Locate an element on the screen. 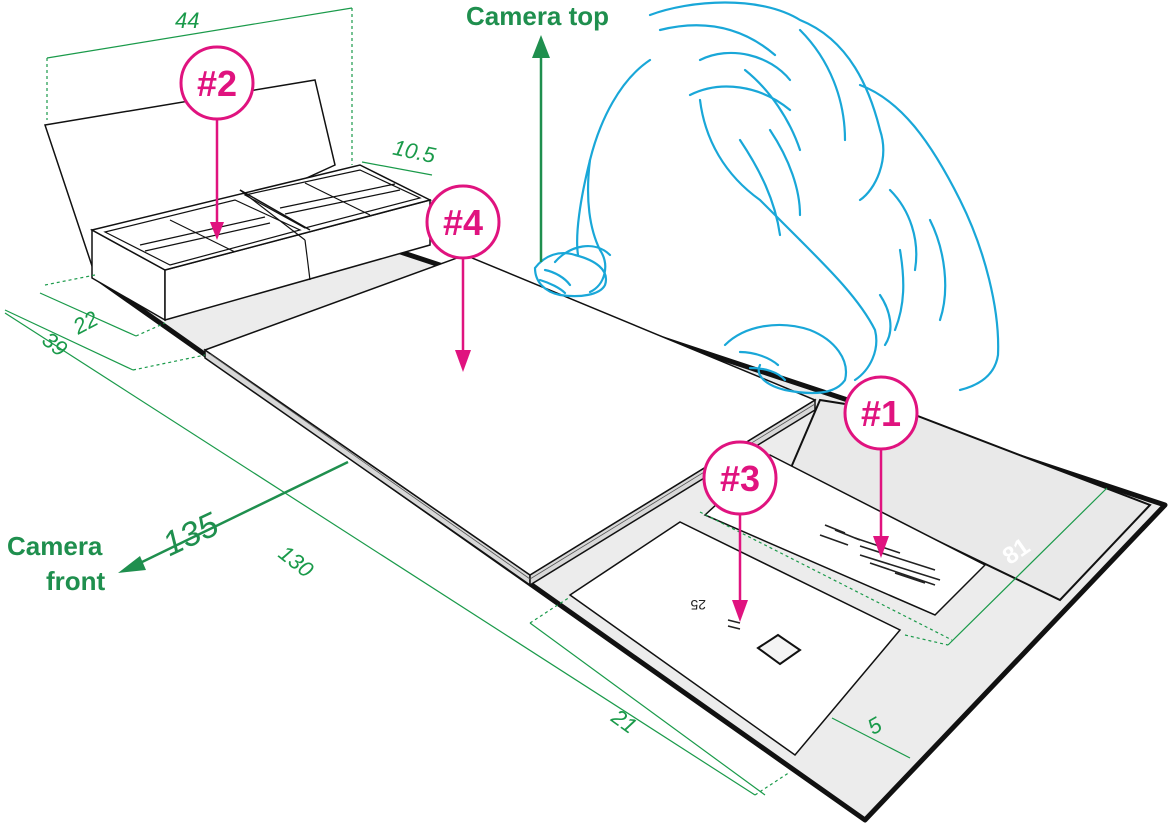 The height and width of the screenshot is (829, 1173). camera-front-axis is located at coordinates (233, 516).